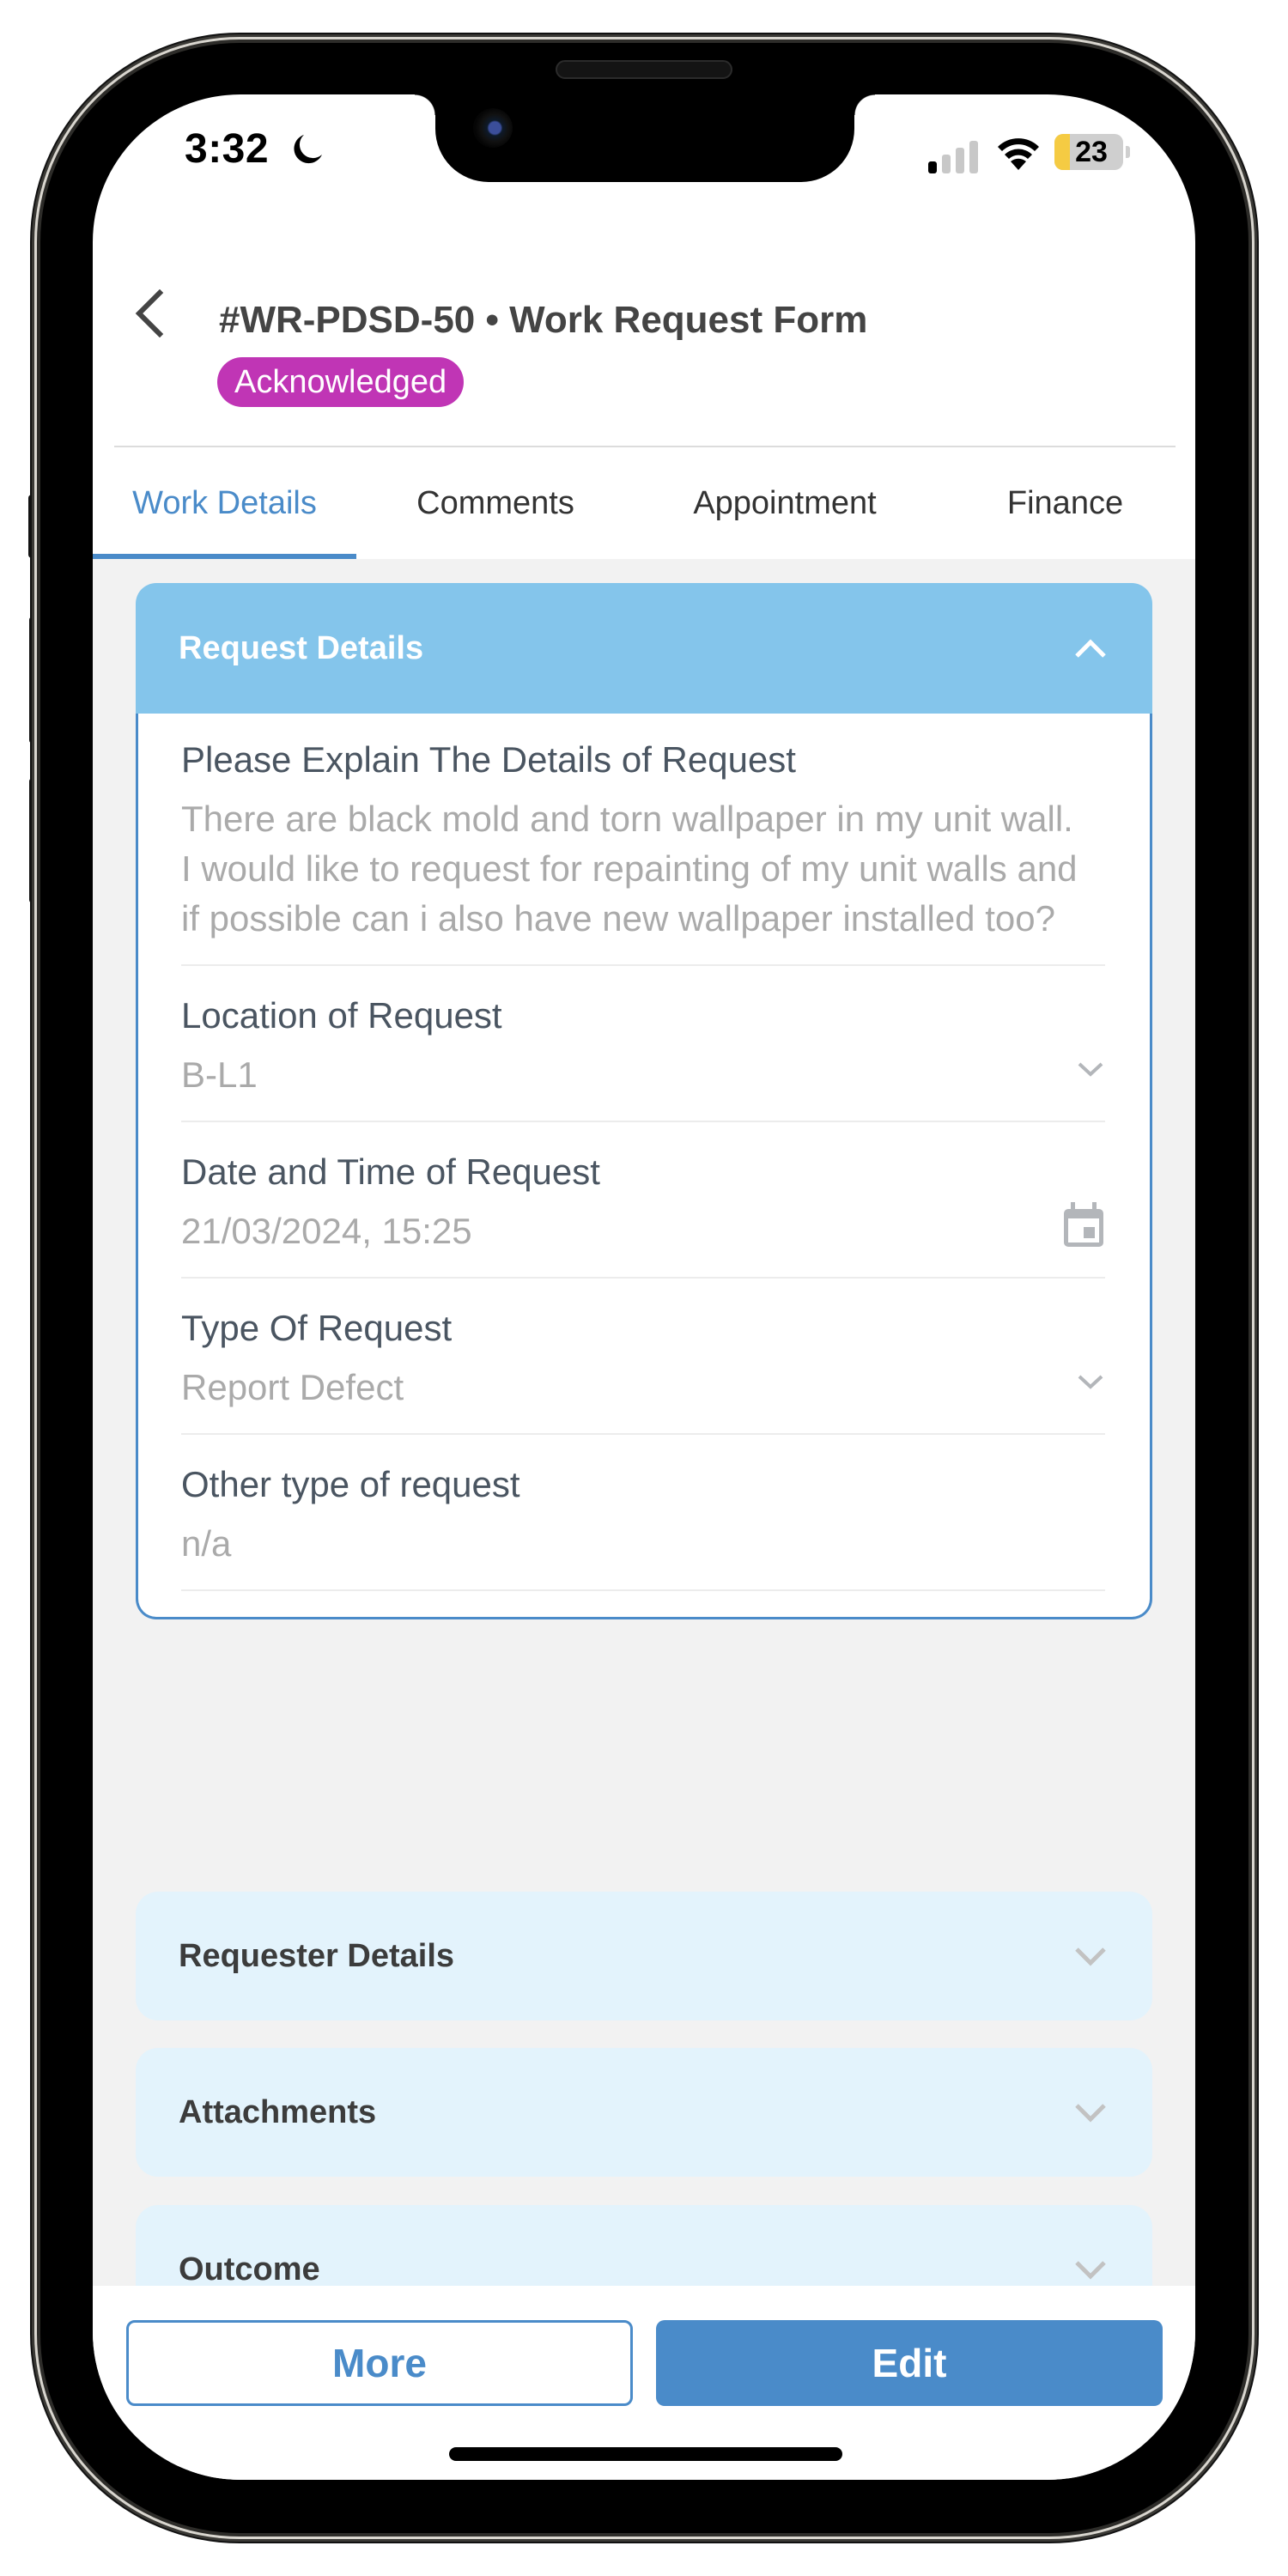 The image size is (1288, 2576). What do you see at coordinates (228, 149) in the screenshot?
I see `status-time: 3:32` at bounding box center [228, 149].